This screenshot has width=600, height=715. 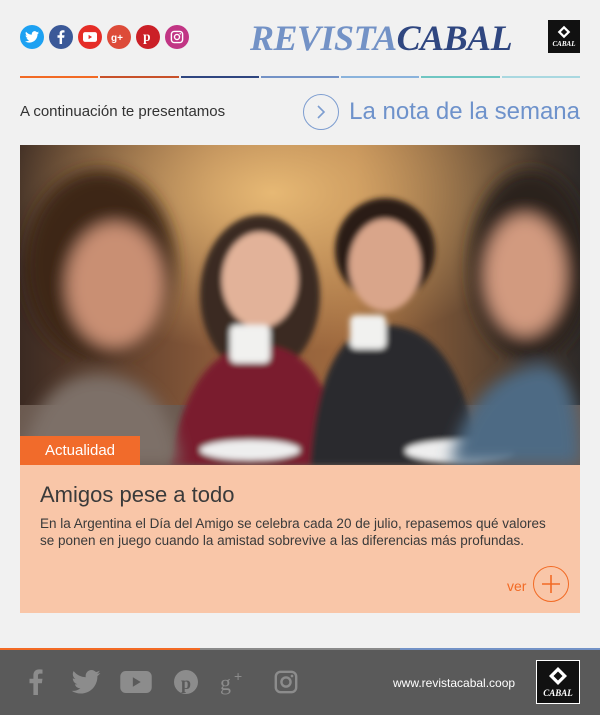 I want to click on category-tag: Actualidad, so click(x=80, y=450).